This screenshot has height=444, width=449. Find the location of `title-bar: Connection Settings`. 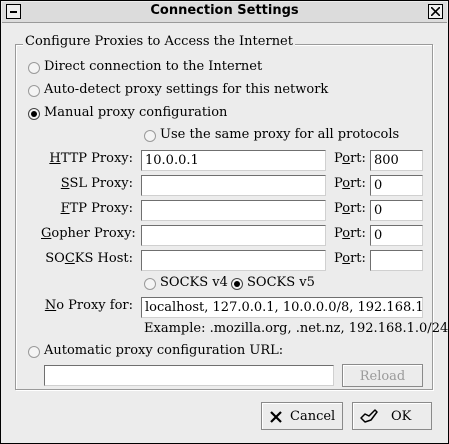

title-bar: Connection Settings is located at coordinates (224, 12).